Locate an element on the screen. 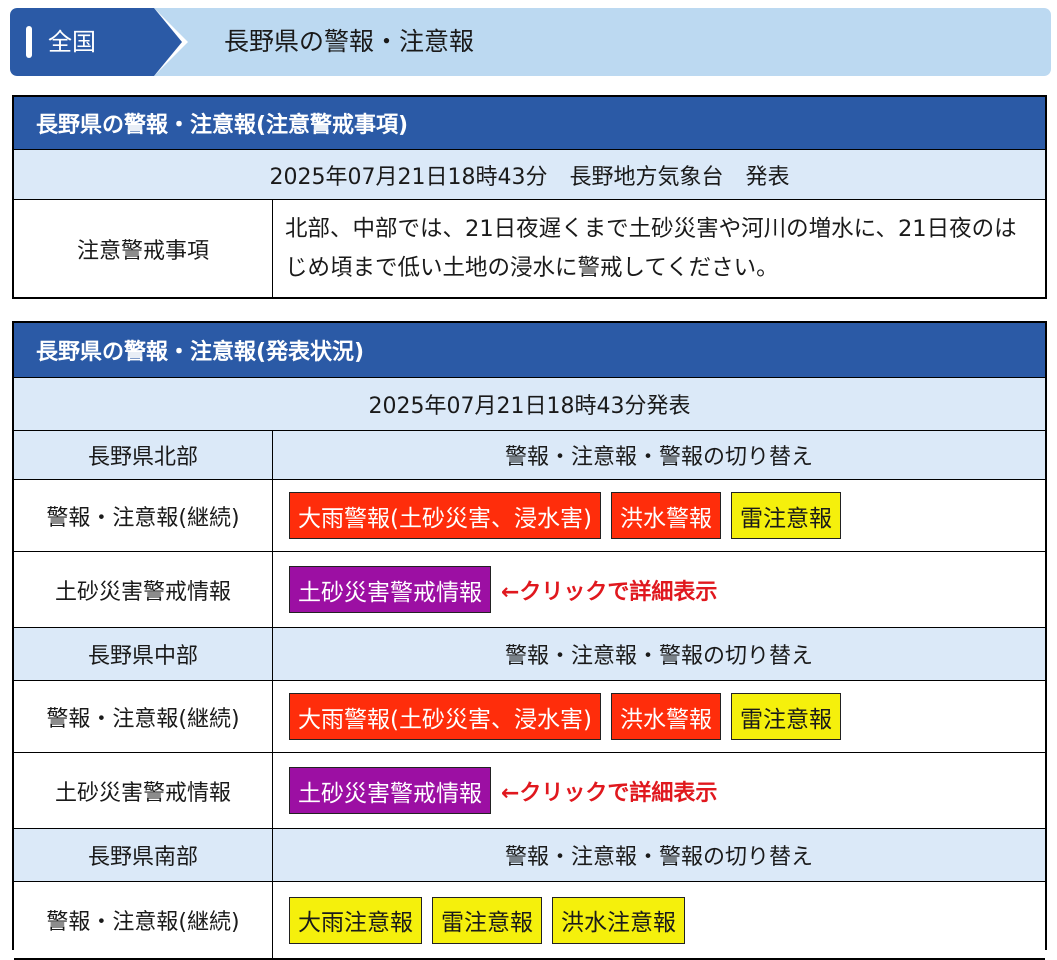  status-table-title: 長野県の警報・注意報(発表状況) is located at coordinates (529, 350).